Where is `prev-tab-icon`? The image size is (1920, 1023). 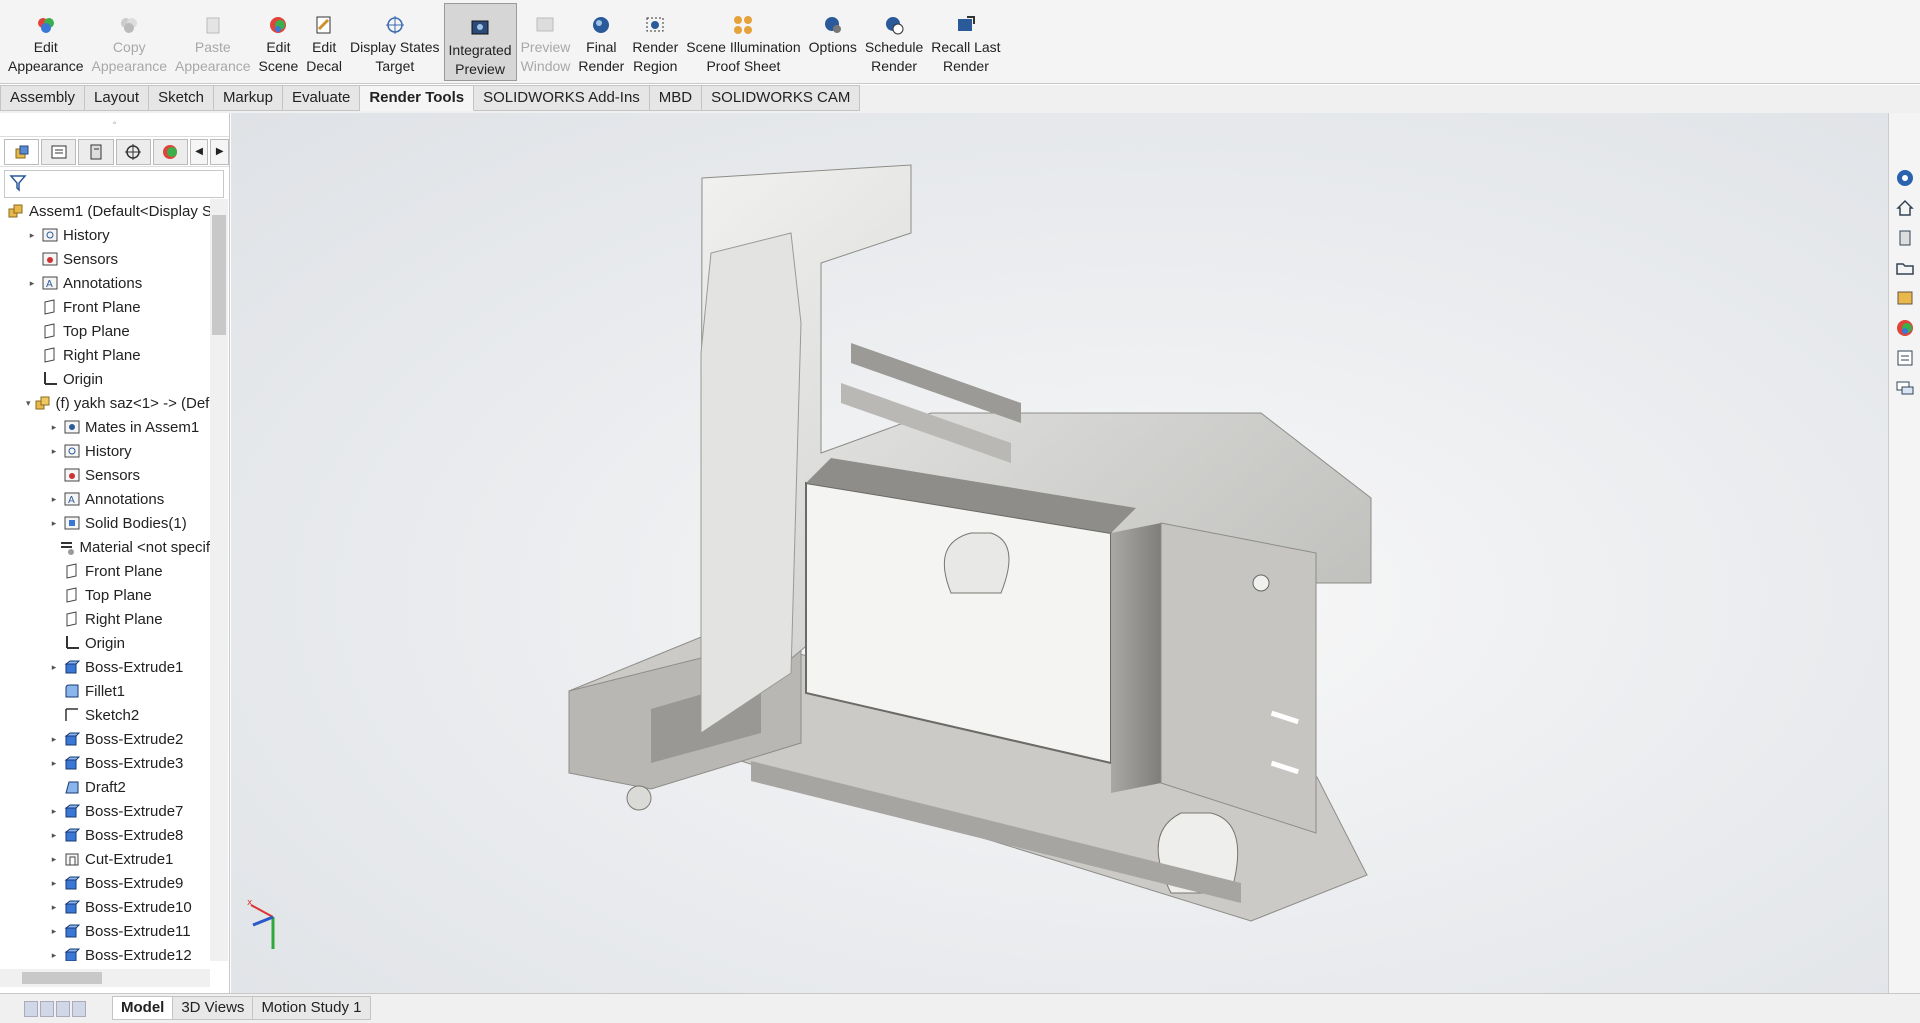 prev-tab-icon is located at coordinates (47, 1009).